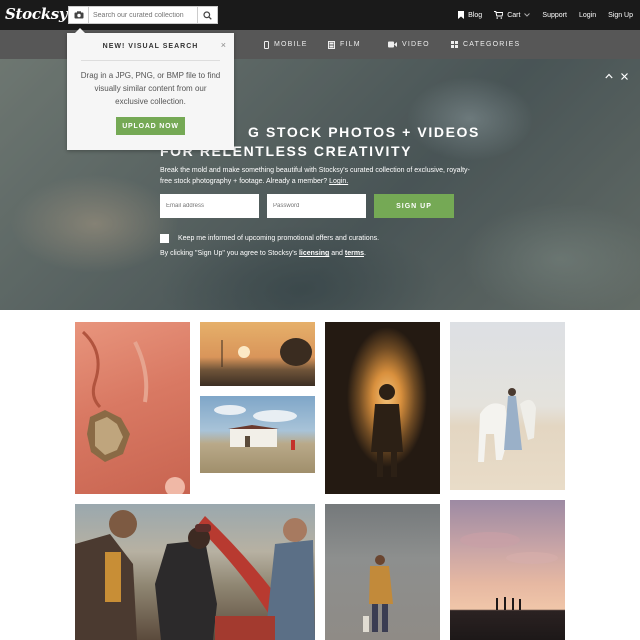 The width and height of the screenshot is (640, 640). I want to click on photo-people-dusk, so click(507, 570).